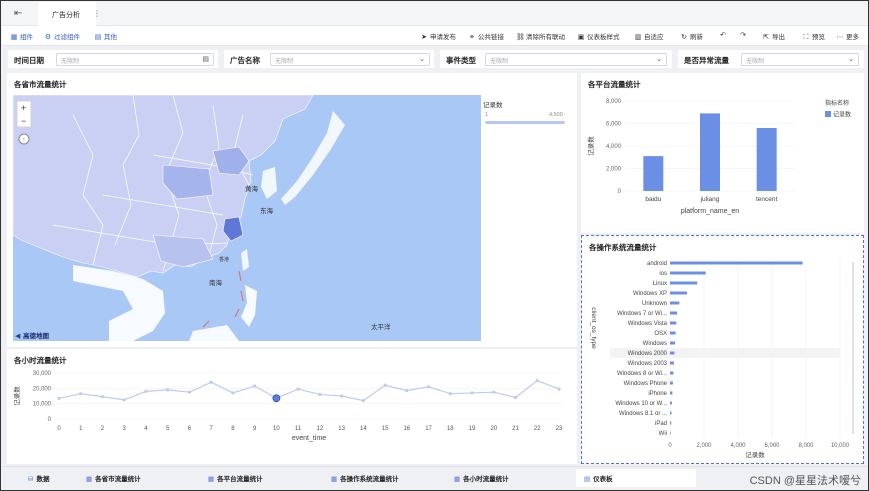 Image resolution: width=869 pixels, height=491 pixels. I want to click on other-button: ▤ 其他, so click(105, 36).